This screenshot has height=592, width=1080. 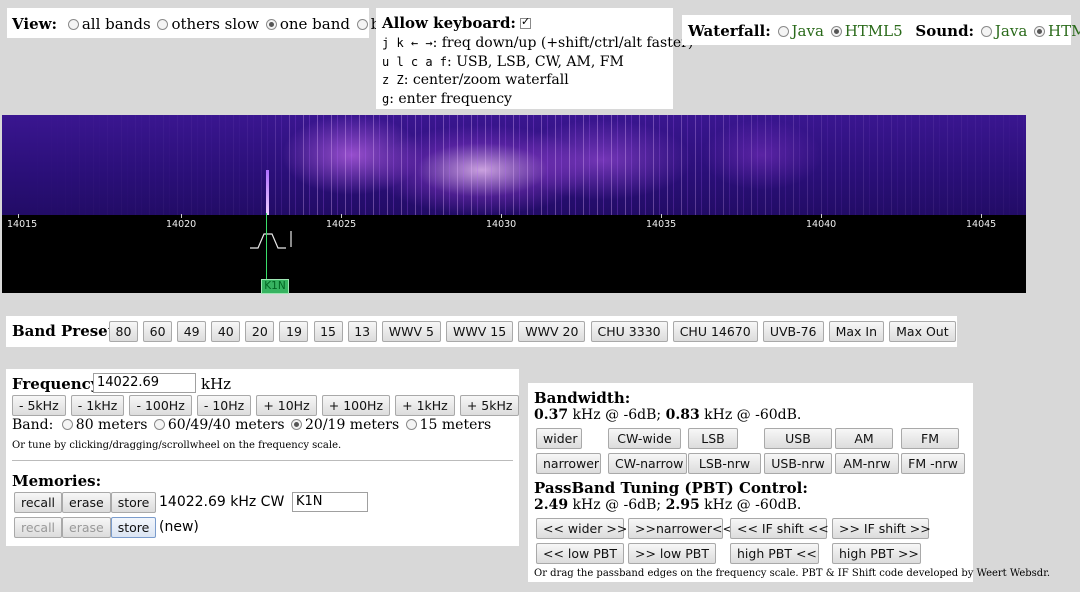 What do you see at coordinates (38, 502) in the screenshot?
I see `memory-recall-button: recall` at bounding box center [38, 502].